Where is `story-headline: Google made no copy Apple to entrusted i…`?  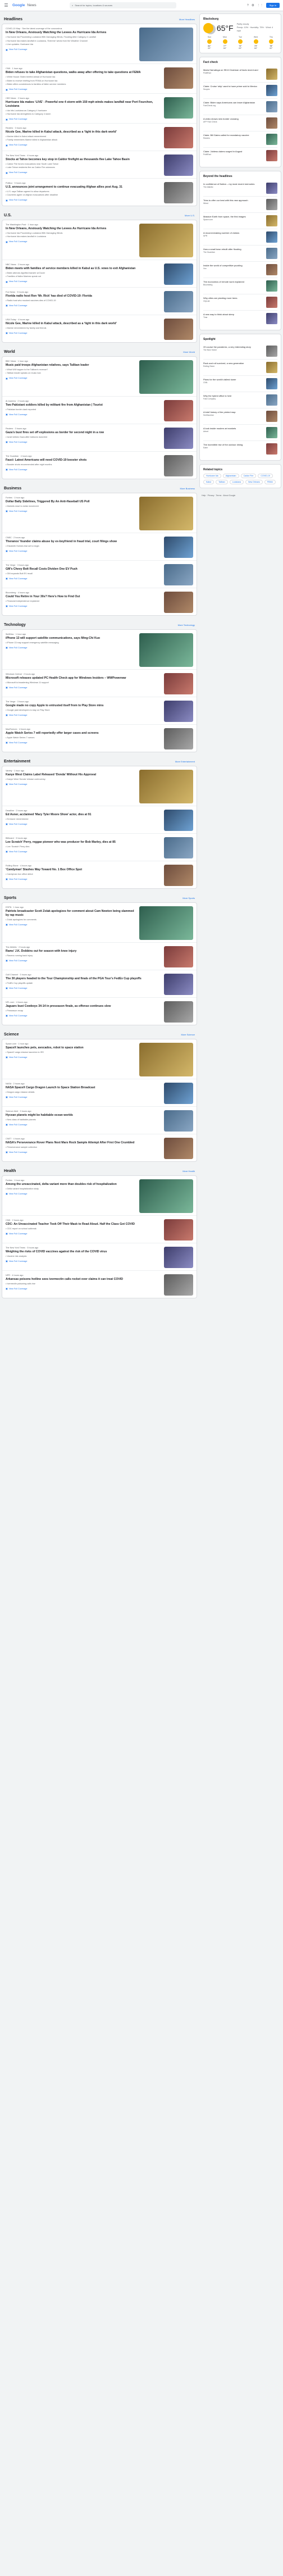 story-headline: Google made no copy Apple to entrusted i… is located at coordinates (83, 706).